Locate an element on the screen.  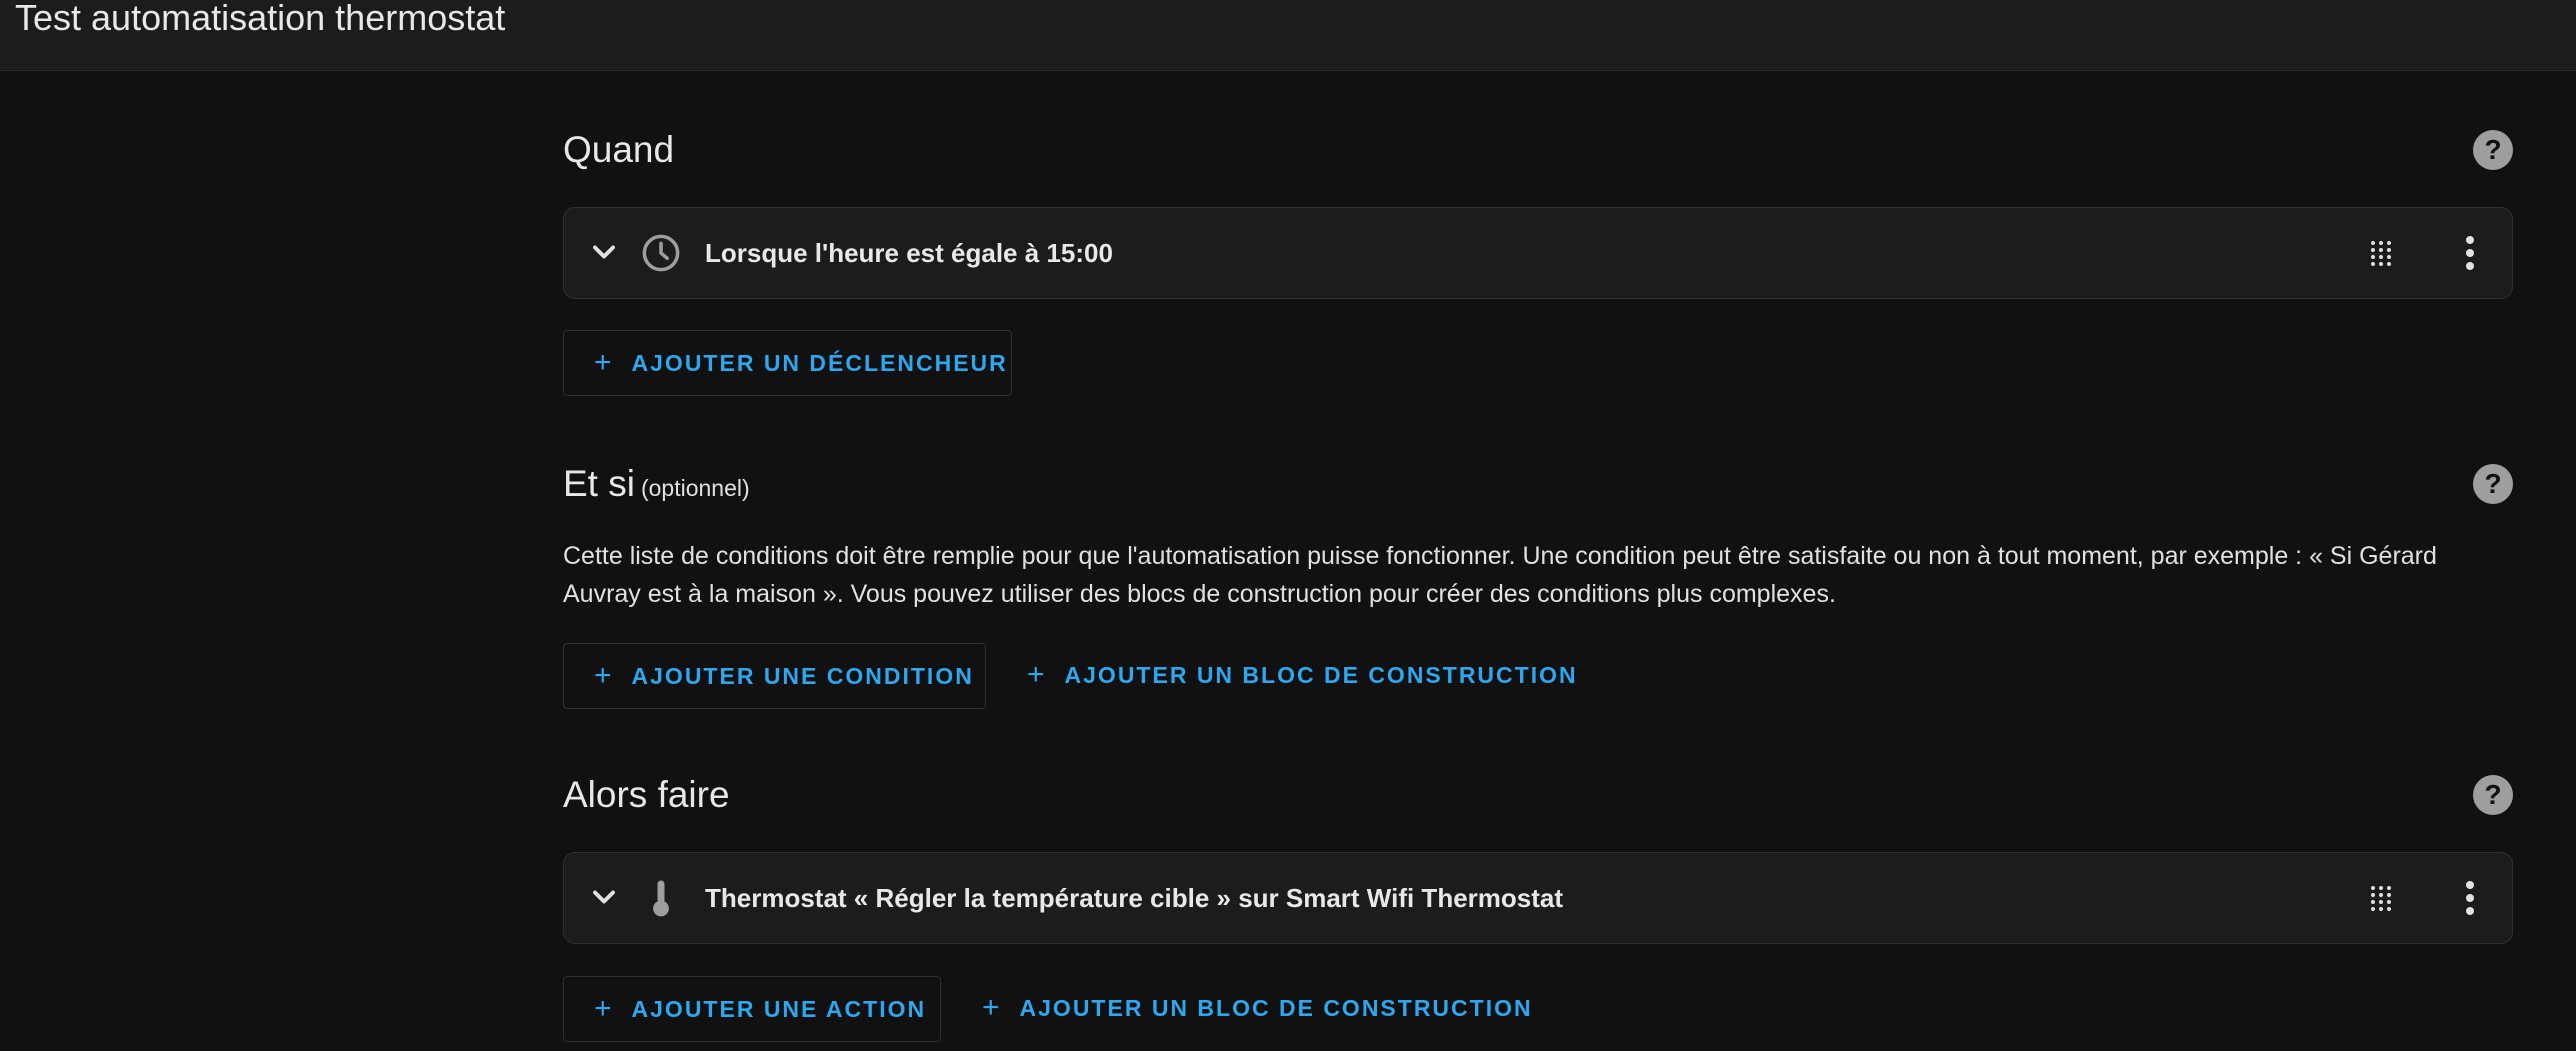
add-action-block-button: + AJOUTER UN BLOC DE CONSTRUCTION is located at coordinates (1241, 1009).